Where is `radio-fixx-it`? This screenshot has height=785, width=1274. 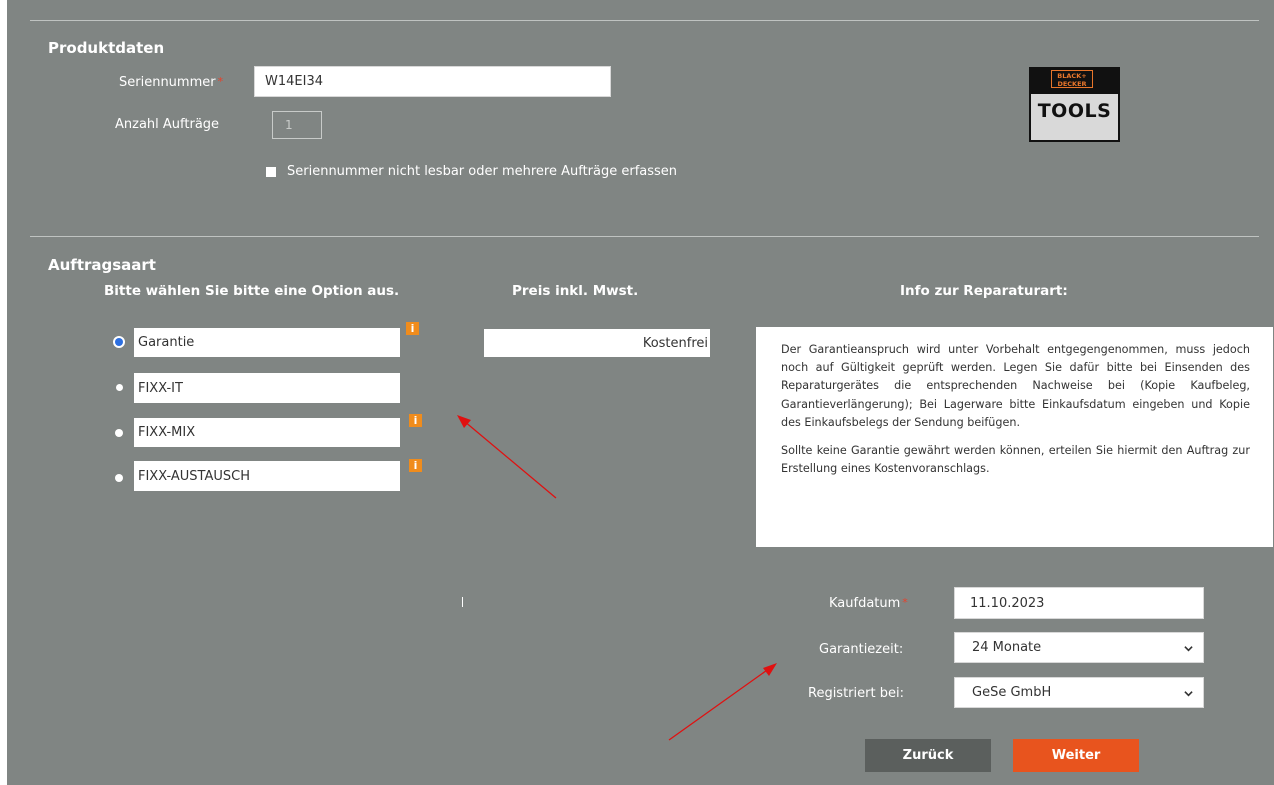
radio-fixx-it is located at coordinates (119, 387).